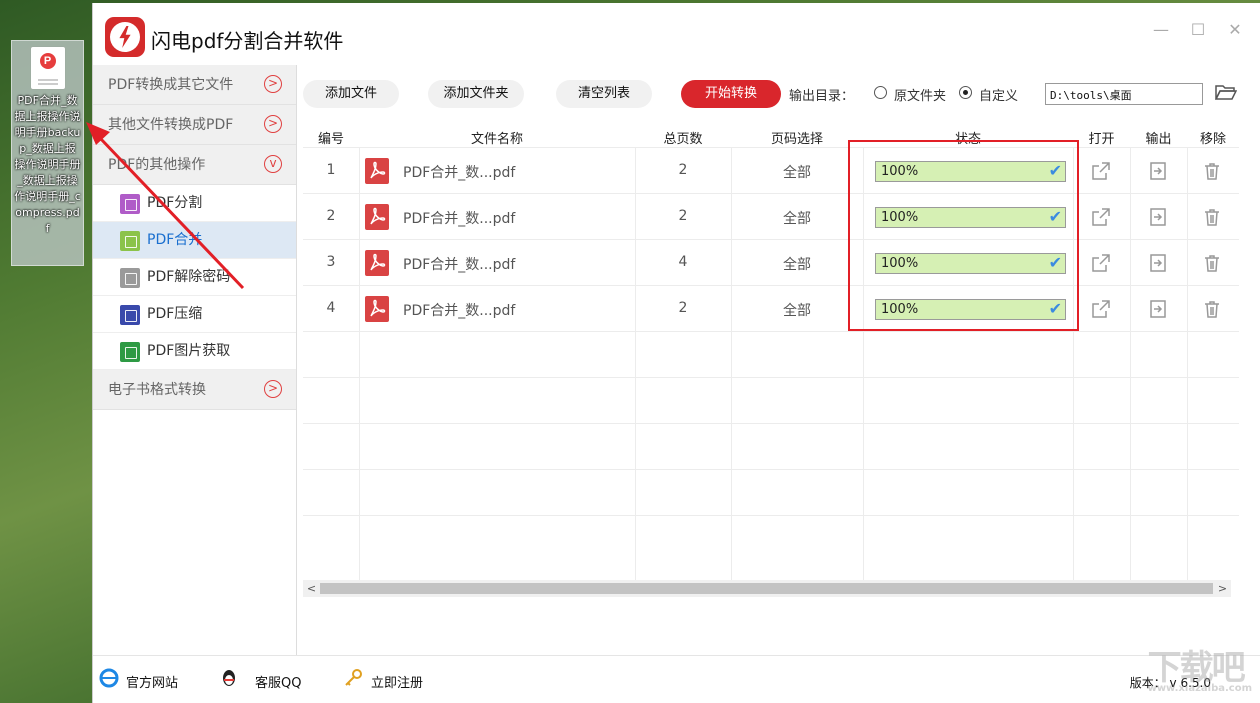 This screenshot has height=703, width=1260. Describe the element at coordinates (130, 352) in the screenshot. I see `image-icon` at that location.